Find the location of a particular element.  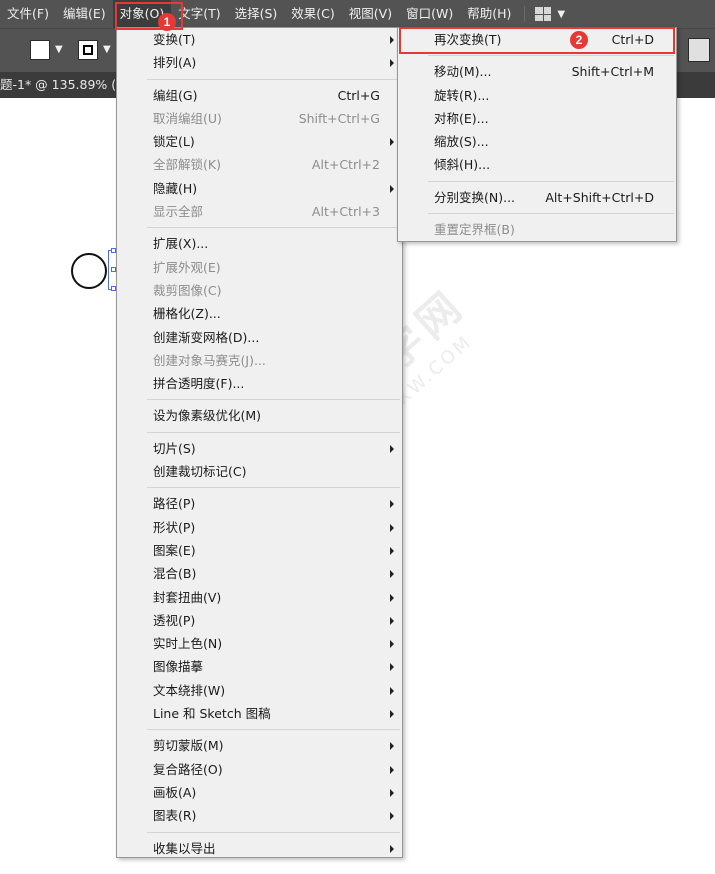

fill-dropdown-icon: ▼ is located at coordinates (59, 49).